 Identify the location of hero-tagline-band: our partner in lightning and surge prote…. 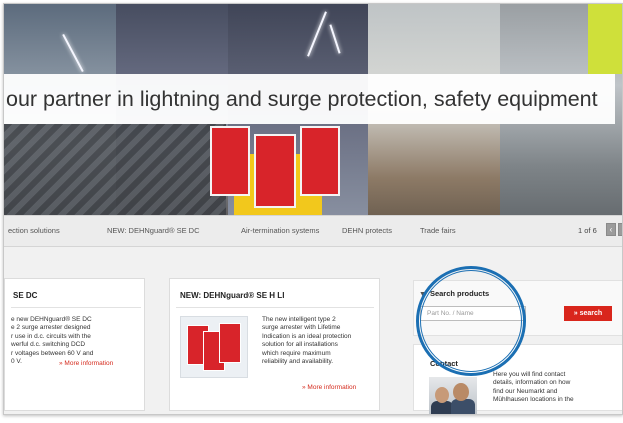
(309, 99).